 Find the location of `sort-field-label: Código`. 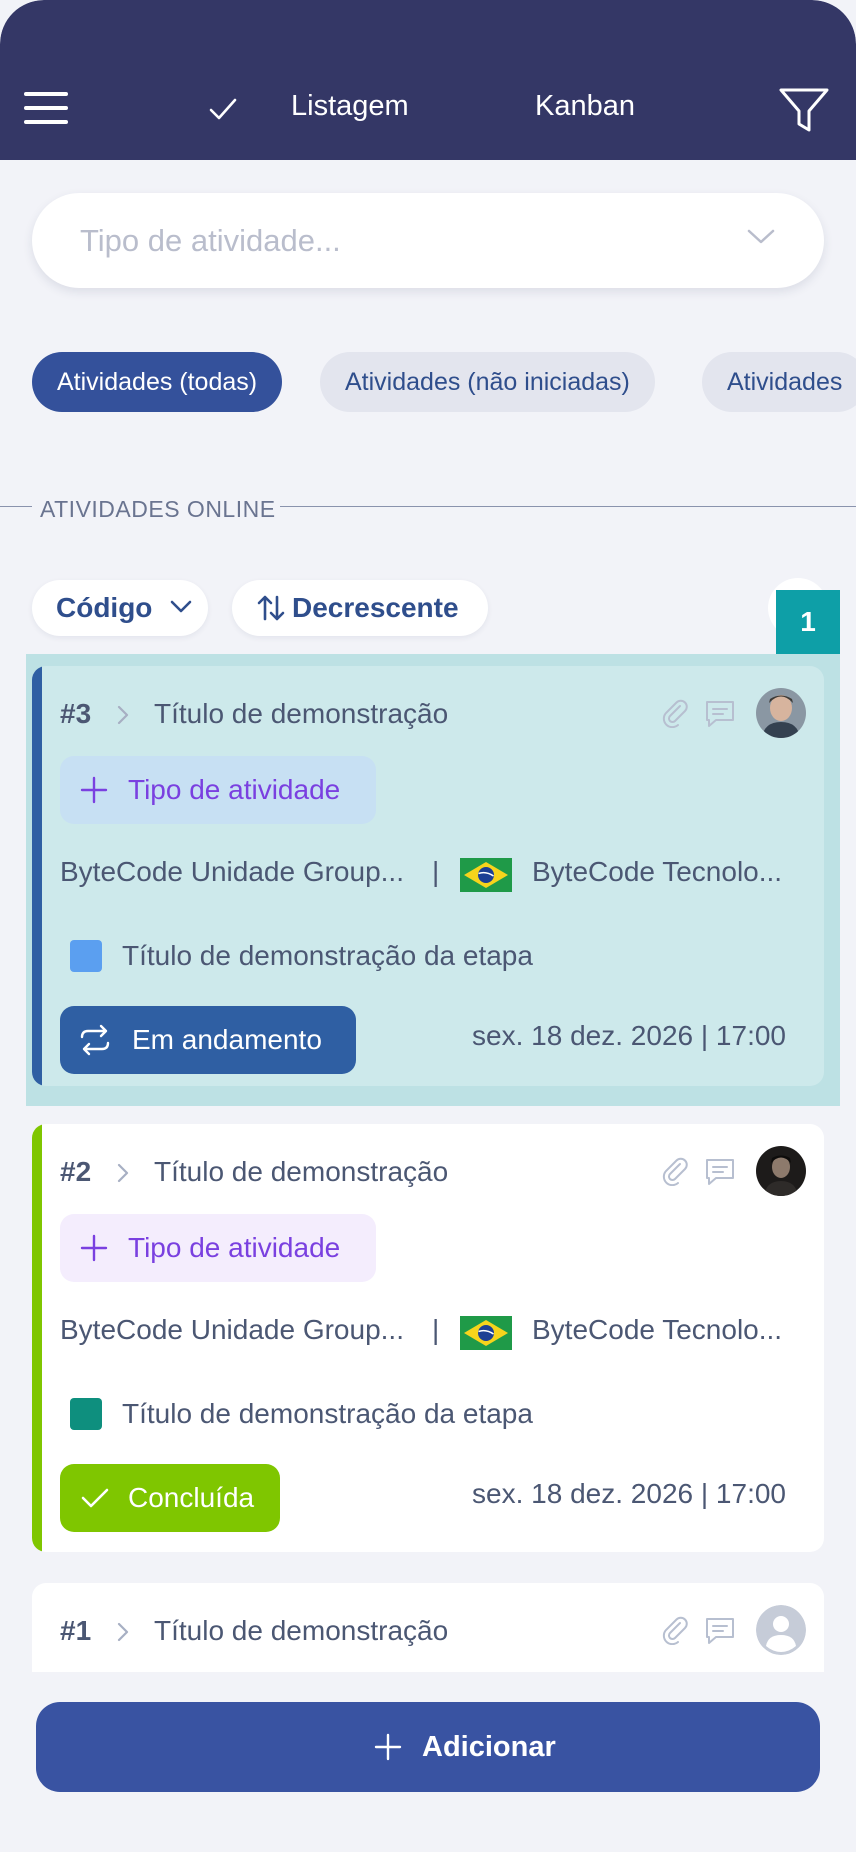

sort-field-label: Código is located at coordinates (104, 607).